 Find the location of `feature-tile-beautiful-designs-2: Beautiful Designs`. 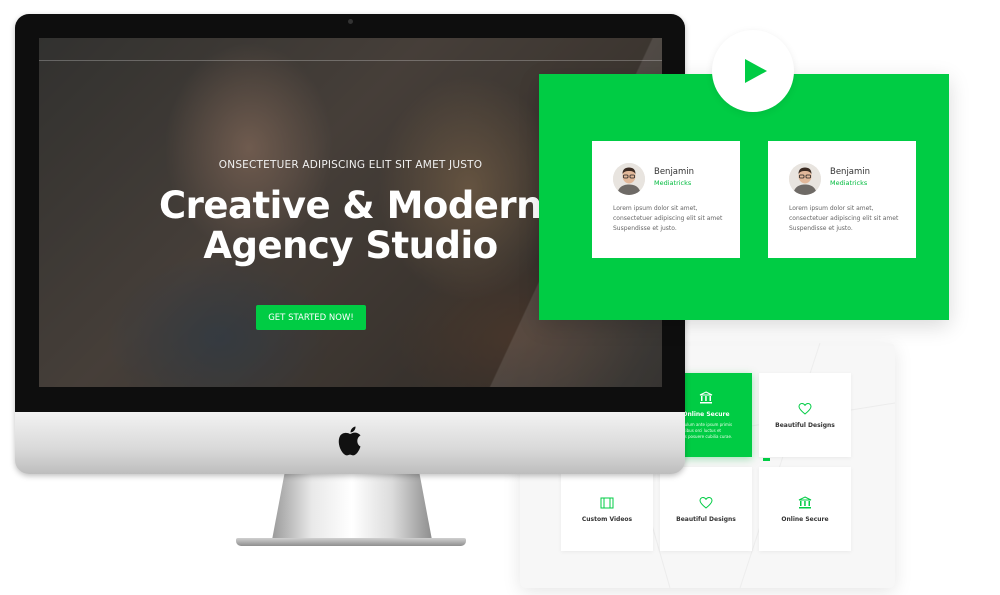

feature-tile-beautiful-designs-2: Beautiful Designs is located at coordinates (706, 509).